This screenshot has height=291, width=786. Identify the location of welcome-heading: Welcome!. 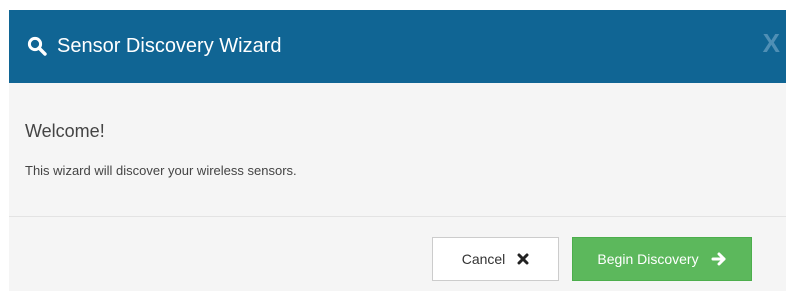
(65, 131).